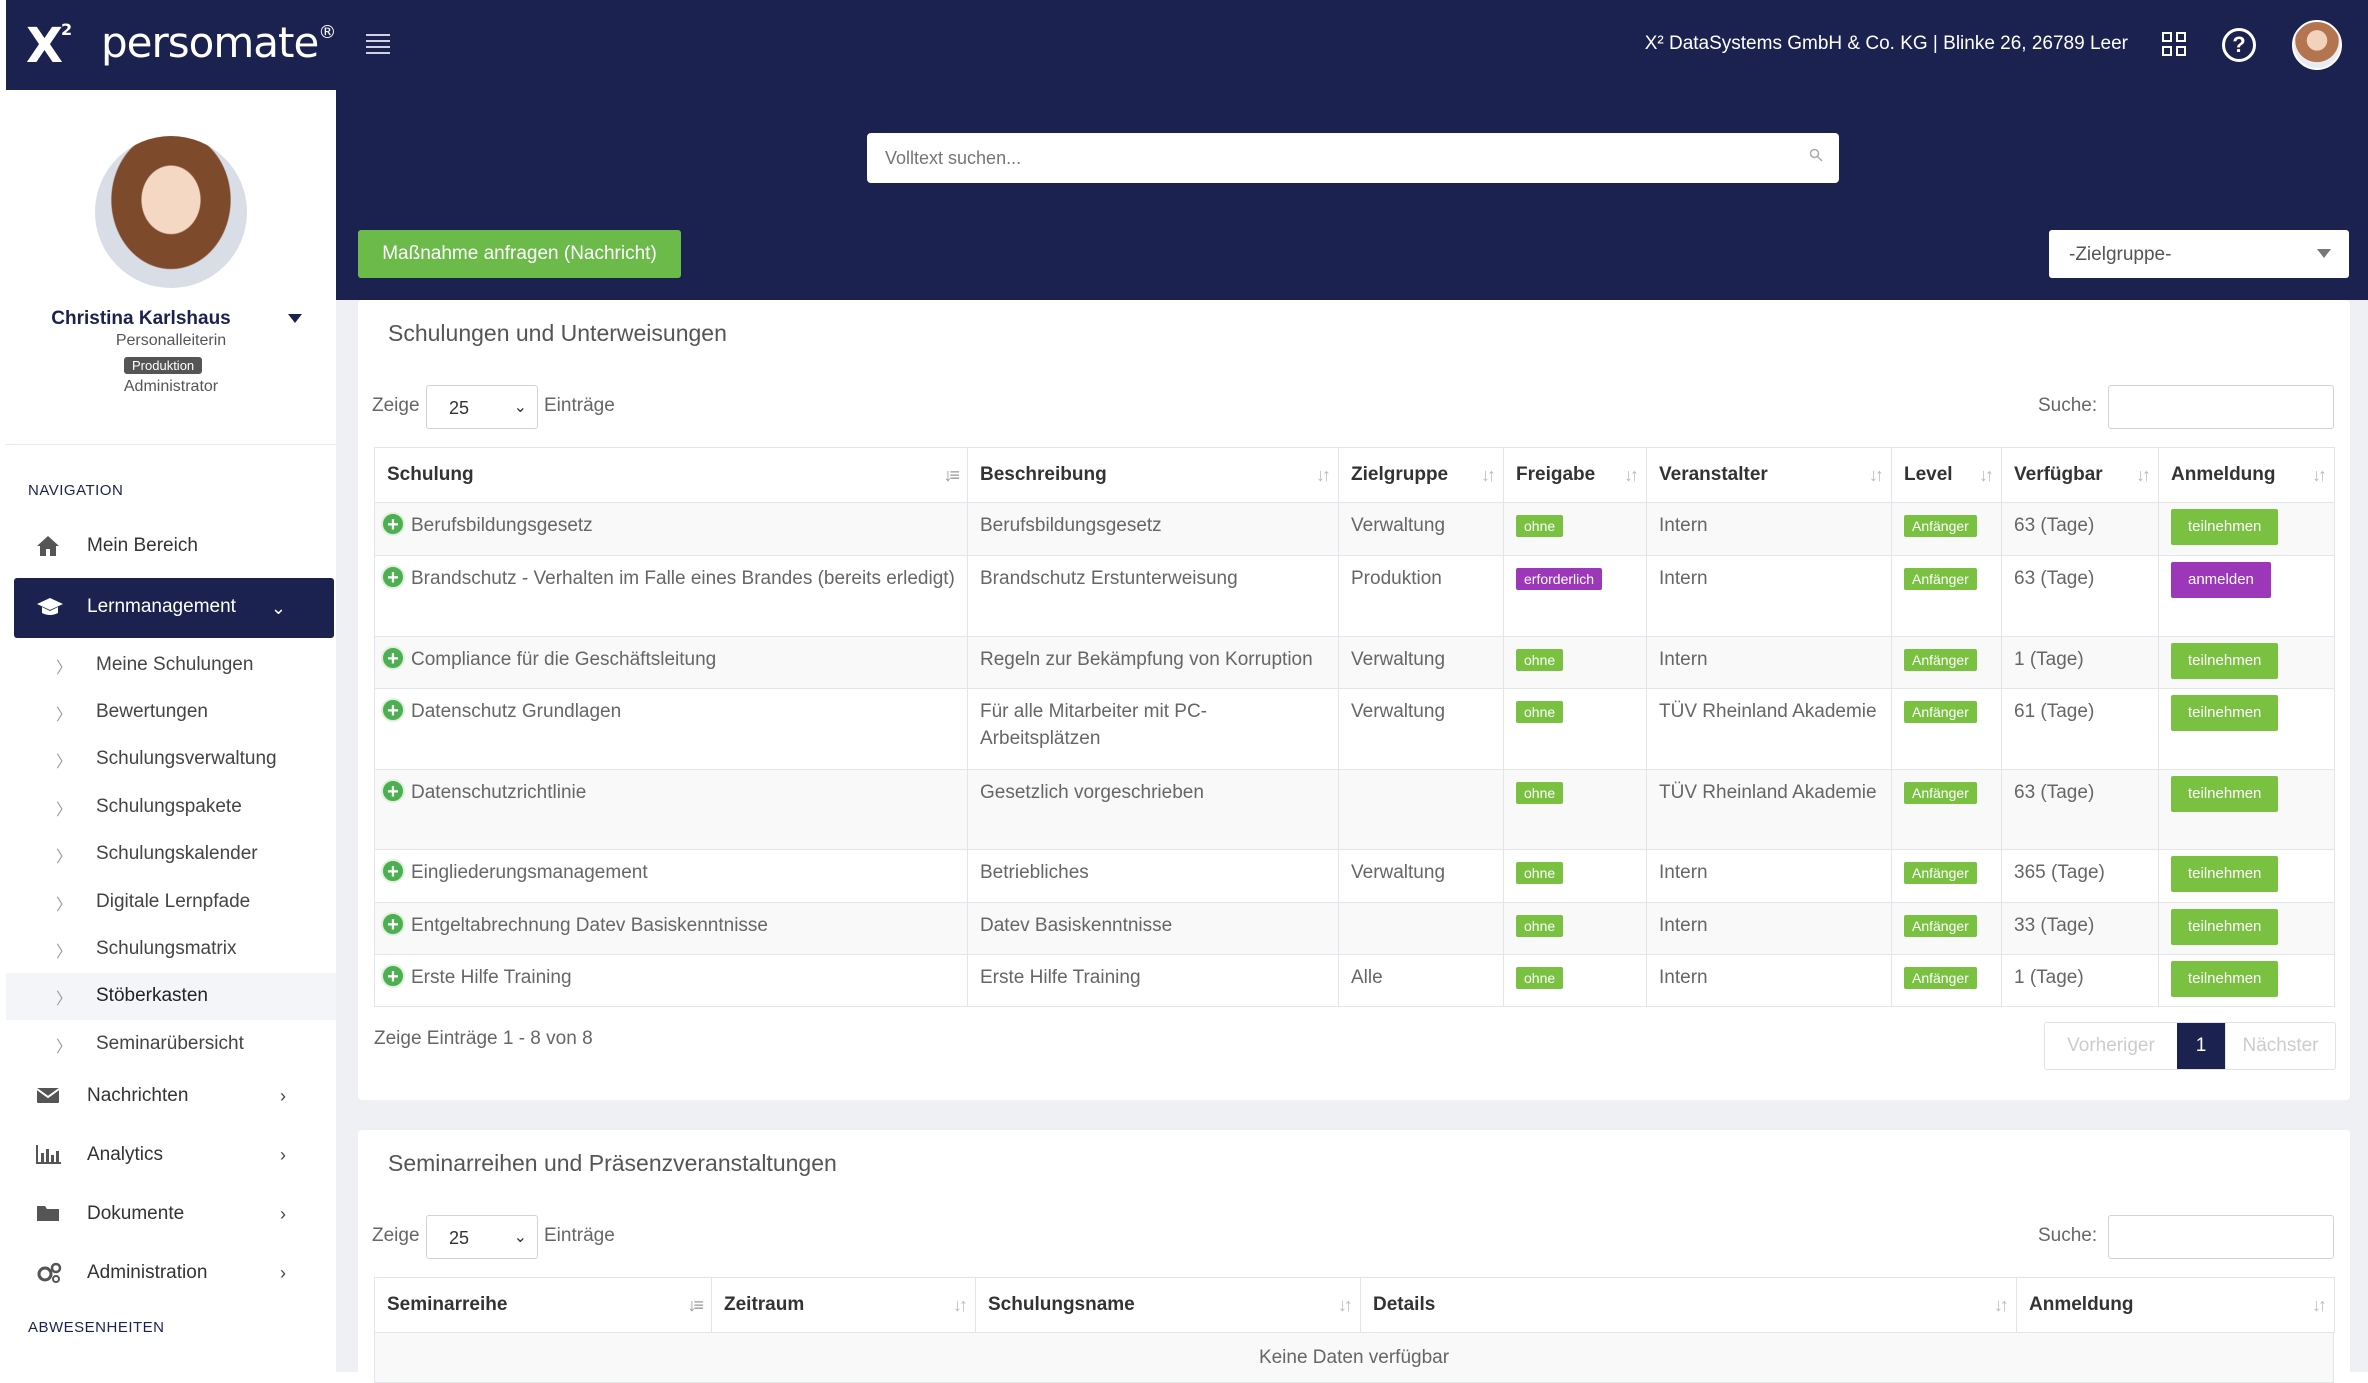 The width and height of the screenshot is (2368, 1383). I want to click on sidebar-item-schulungsverwaltung: 〉 Schulungsverwaltung, so click(171, 759).